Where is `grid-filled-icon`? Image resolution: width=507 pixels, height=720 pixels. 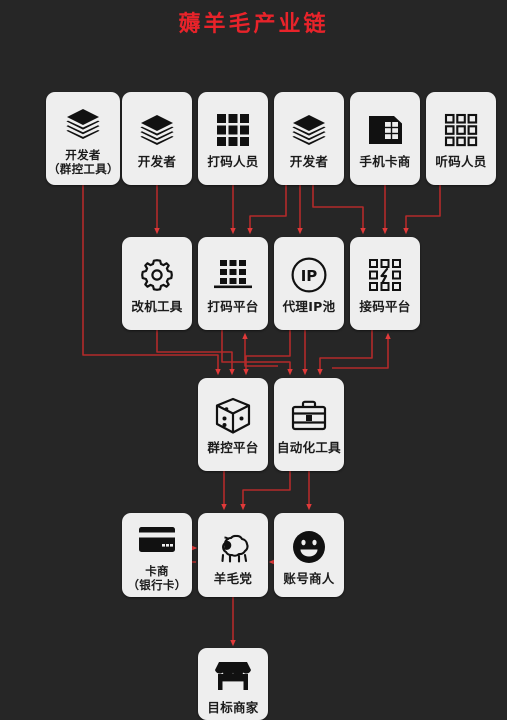 grid-filled-icon is located at coordinates (233, 130).